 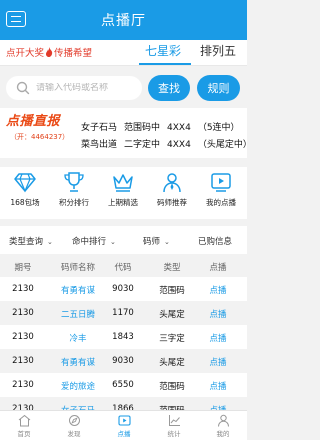 I want to click on cell-code: 1170, so click(x=123, y=313).